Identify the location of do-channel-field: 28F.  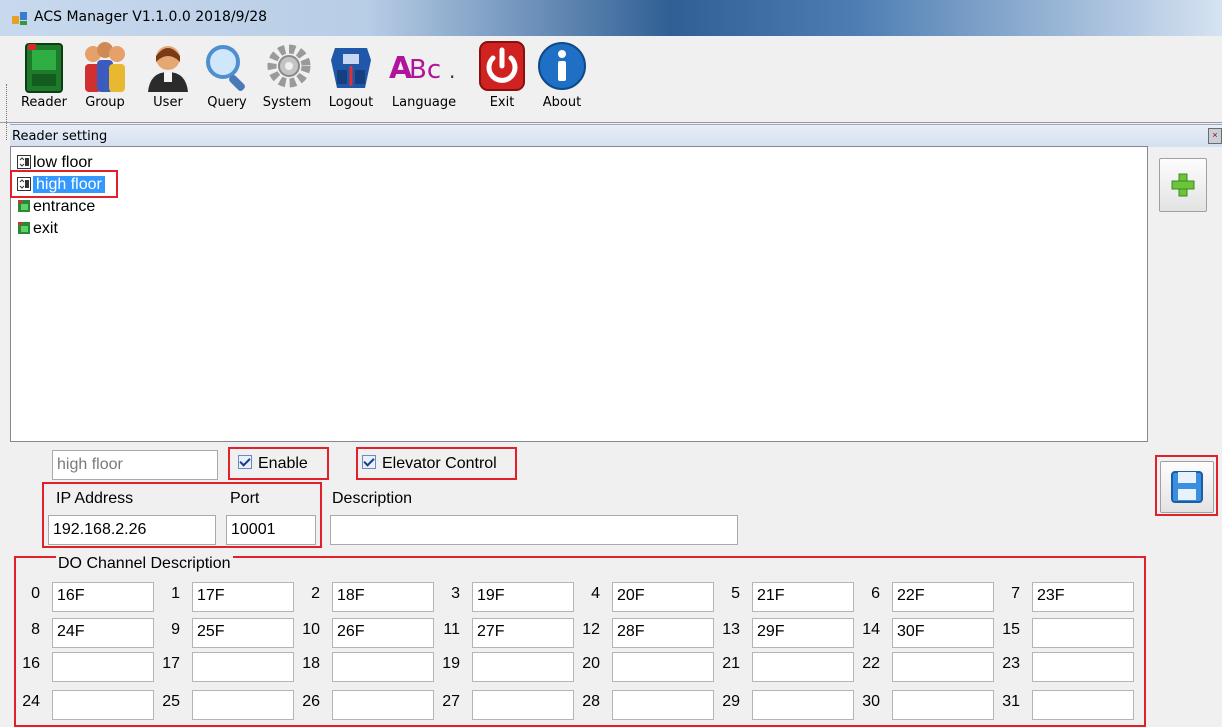
(663, 633).